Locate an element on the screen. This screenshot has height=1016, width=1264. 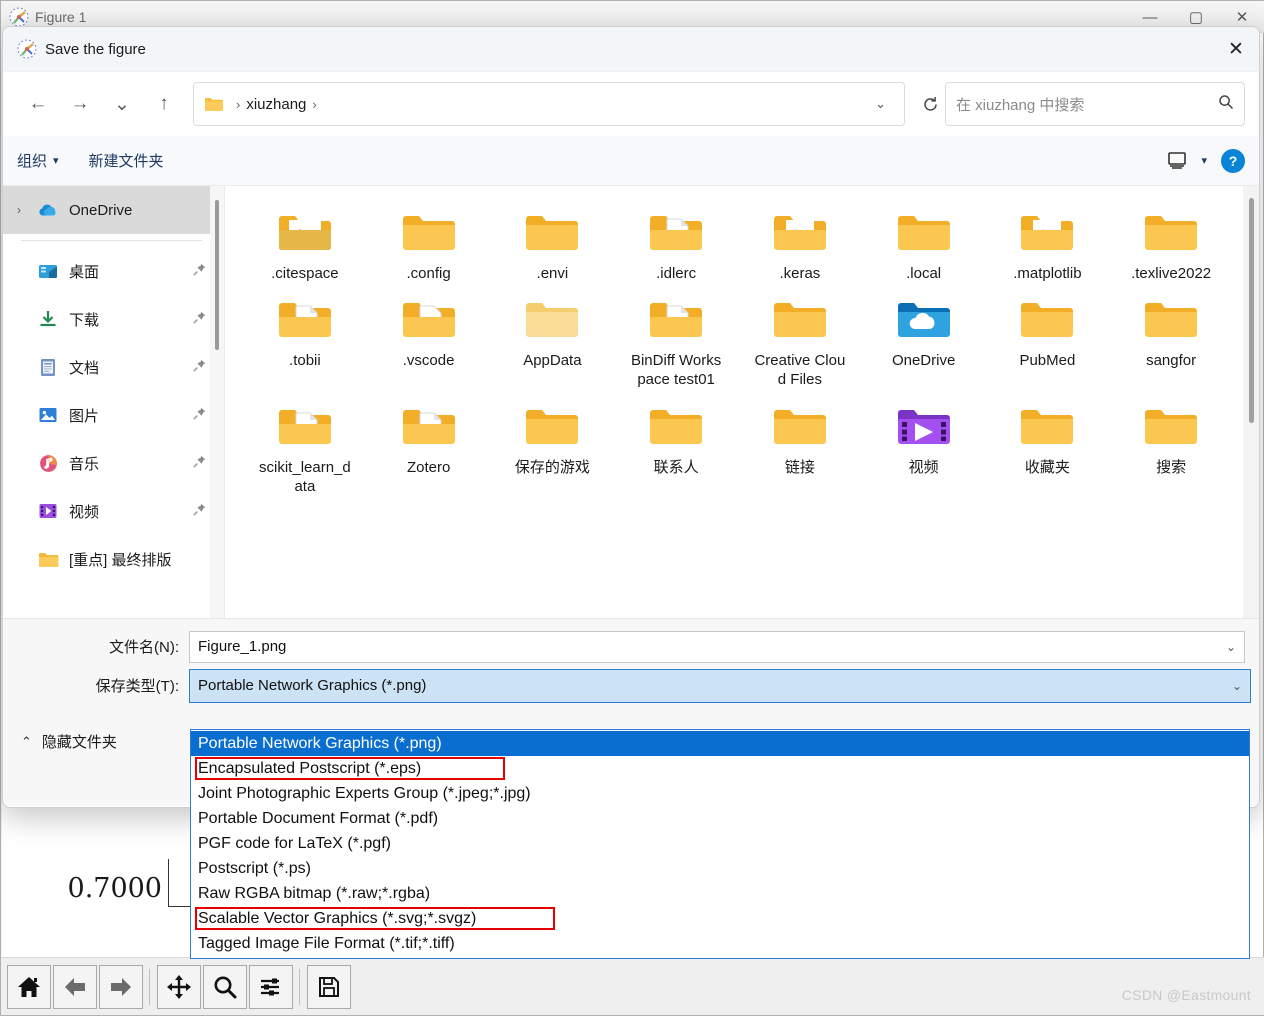
file-item: Creative Cloud Files is located at coordinates (800, 339).